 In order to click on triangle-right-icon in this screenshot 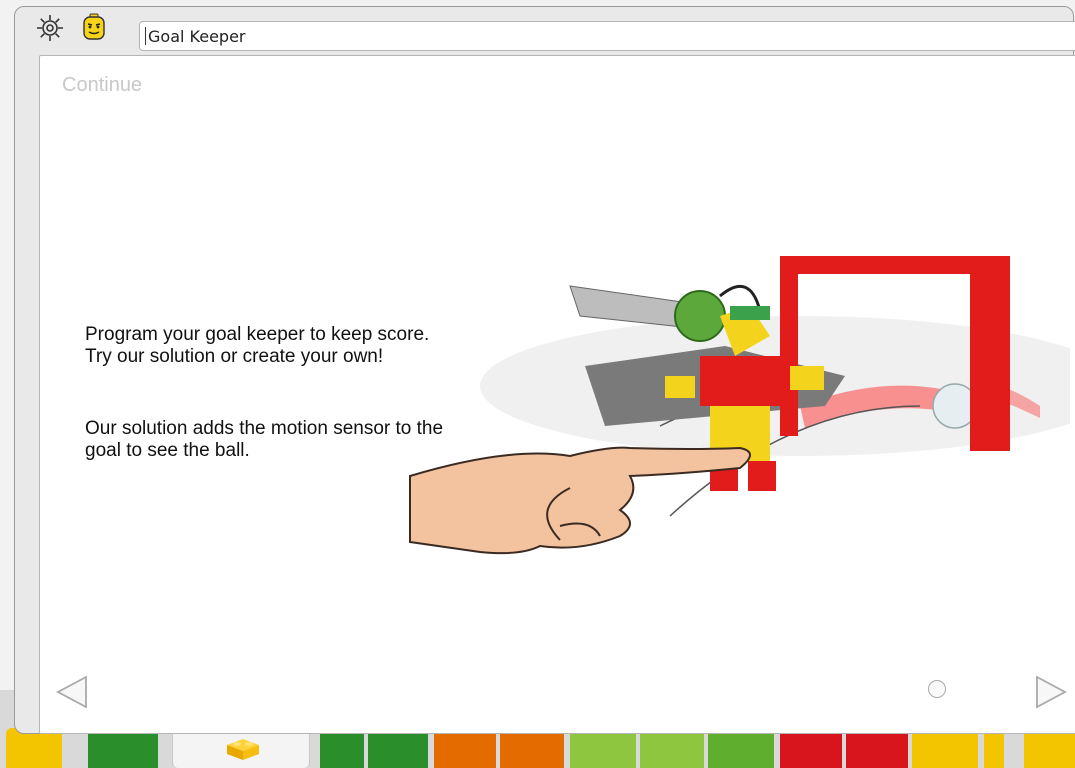, I will do `click(1051, 692)`.